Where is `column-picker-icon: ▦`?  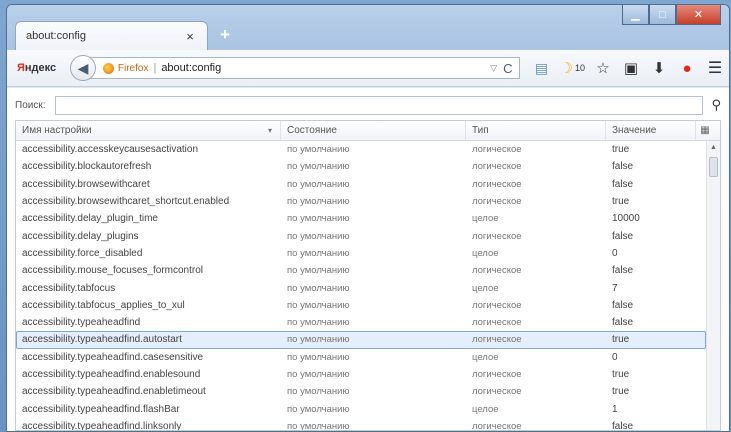 column-picker-icon: ▦ is located at coordinates (705, 130).